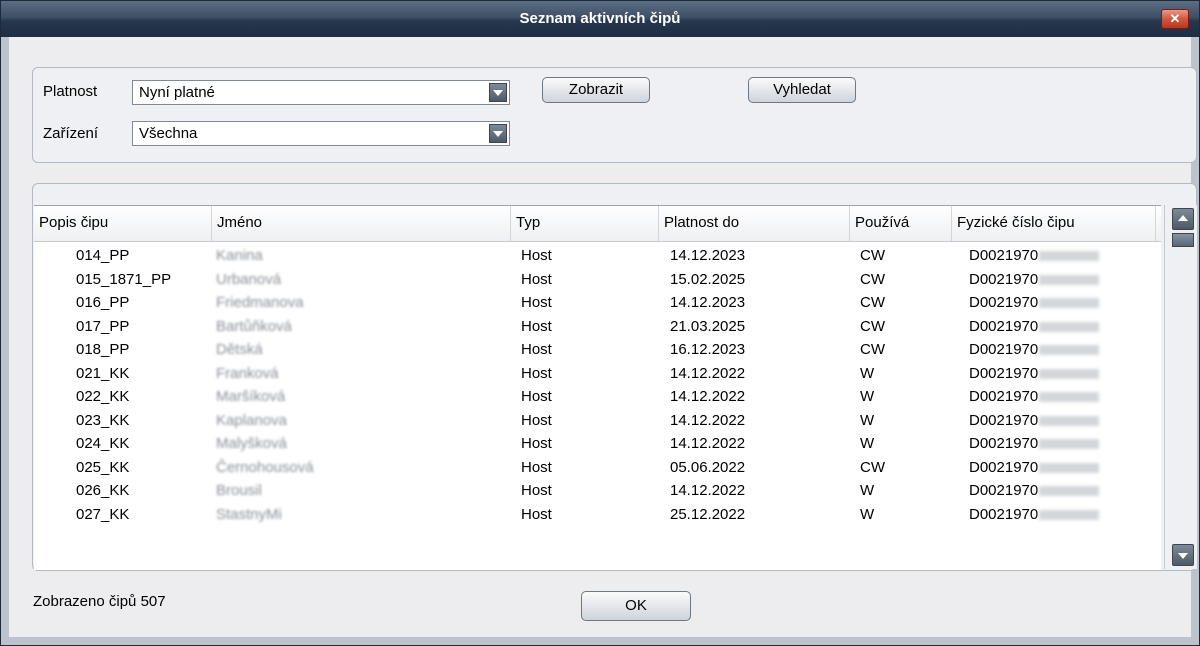  What do you see at coordinates (1183, 555) in the screenshot?
I see `scroll-down-icon` at bounding box center [1183, 555].